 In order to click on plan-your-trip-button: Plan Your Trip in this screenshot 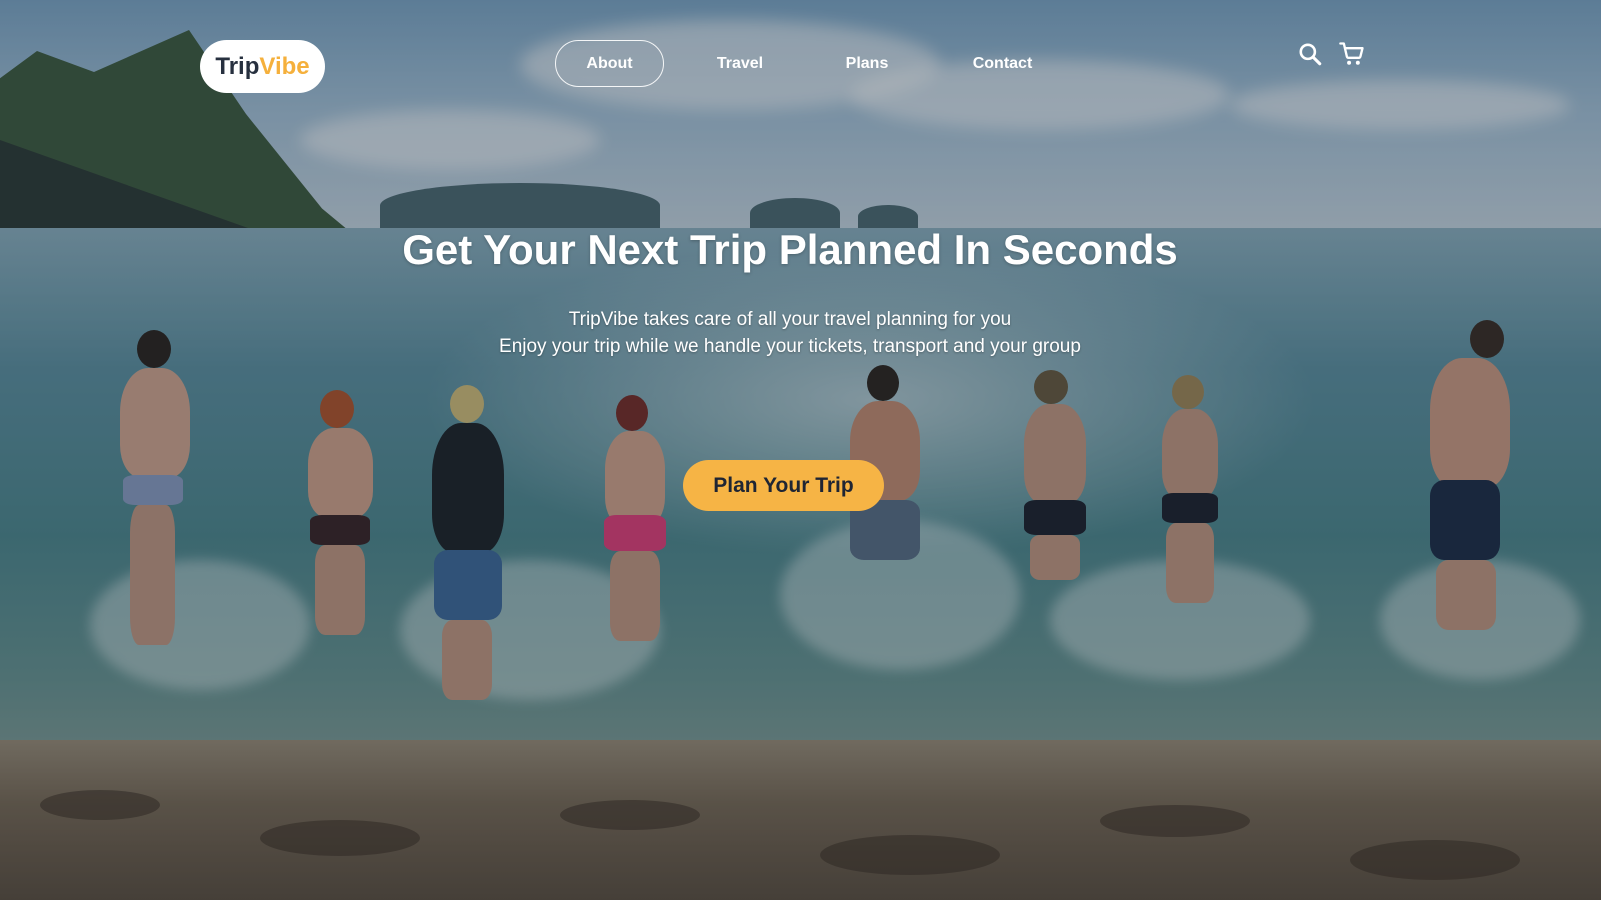, I will do `click(783, 485)`.